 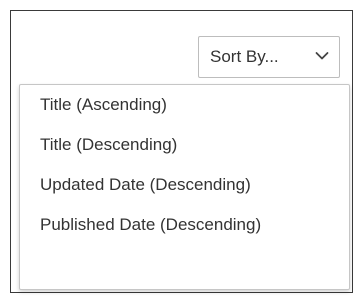 I want to click on sort-option-title-ascending: Title (Ascending), so click(x=184, y=105).